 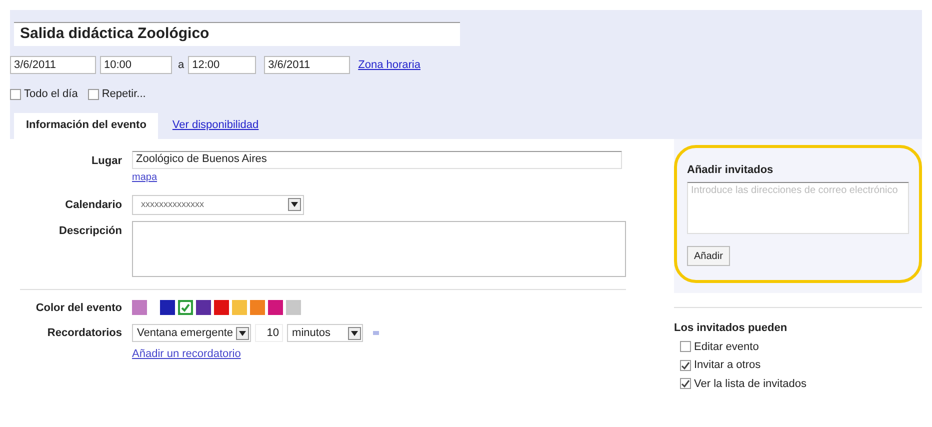 What do you see at coordinates (708, 256) in the screenshot?
I see `add-guests-button: Añadir` at bounding box center [708, 256].